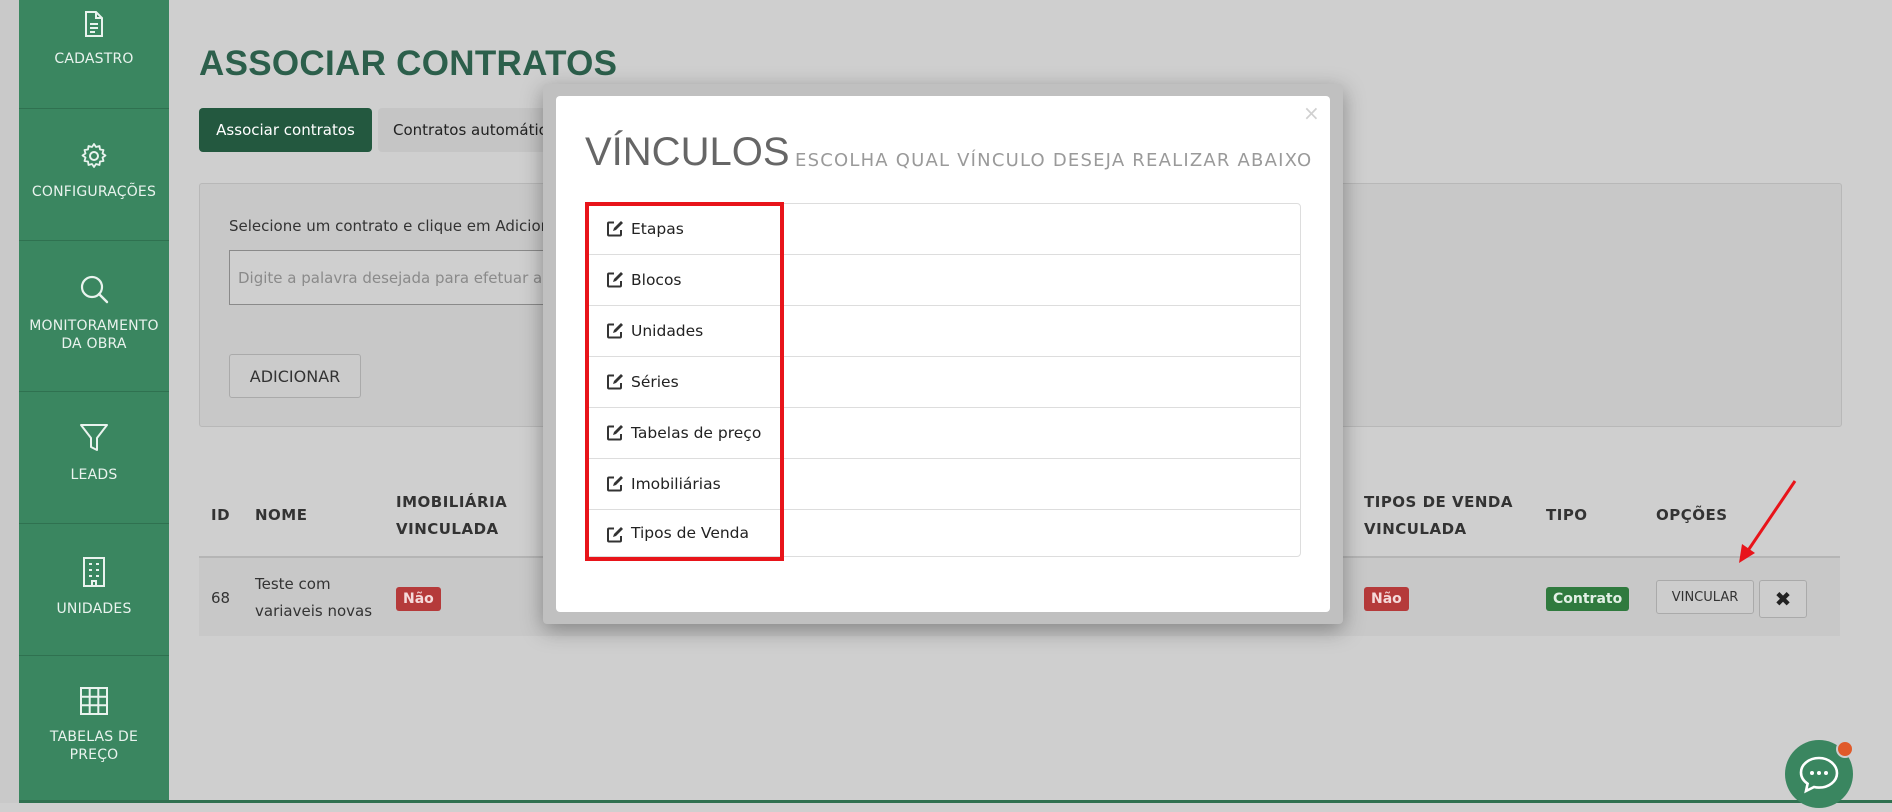  Describe the element at coordinates (452, 515) in the screenshot. I see `table-header-imobiliaria: IMOBILIÁRIA VINCULADA` at that location.